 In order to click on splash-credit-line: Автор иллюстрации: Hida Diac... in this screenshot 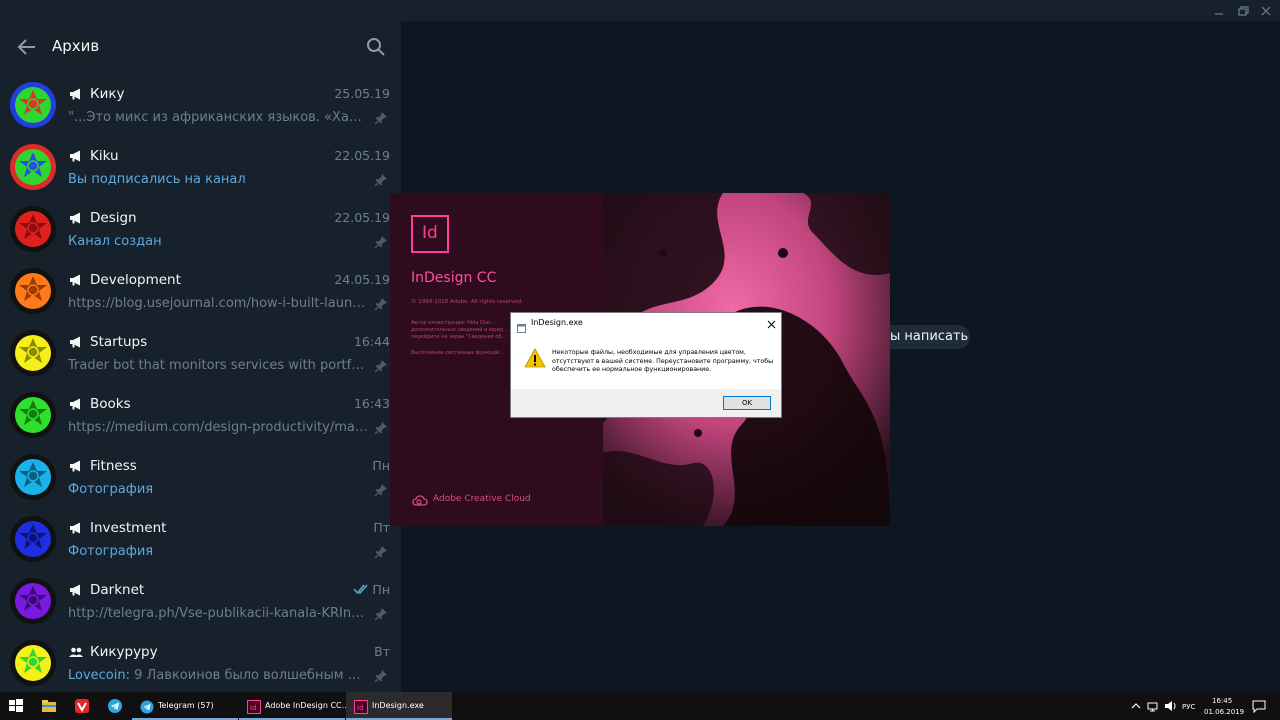, I will do `click(453, 323)`.